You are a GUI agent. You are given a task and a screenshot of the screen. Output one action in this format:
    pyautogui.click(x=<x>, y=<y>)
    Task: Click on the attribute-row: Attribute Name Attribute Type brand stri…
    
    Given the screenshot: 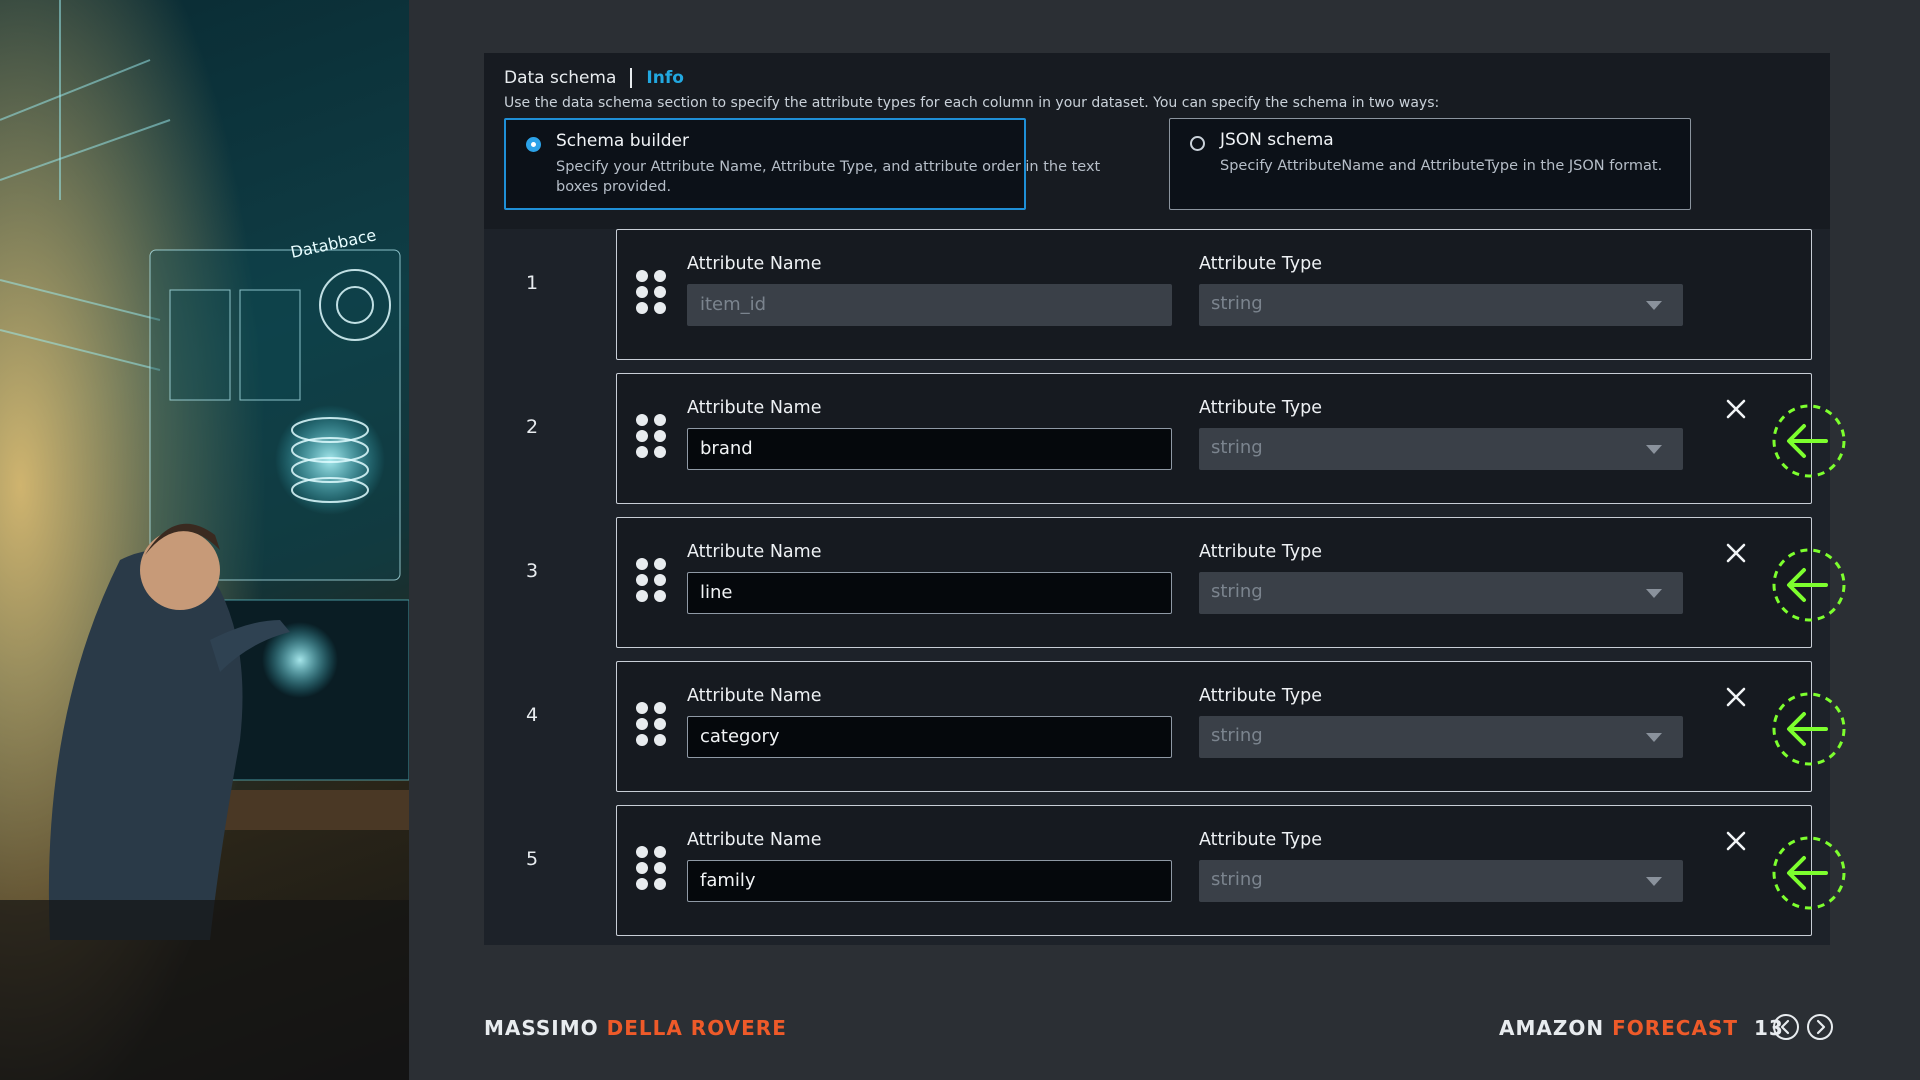 What is the action you would take?
    pyautogui.click(x=1214, y=438)
    